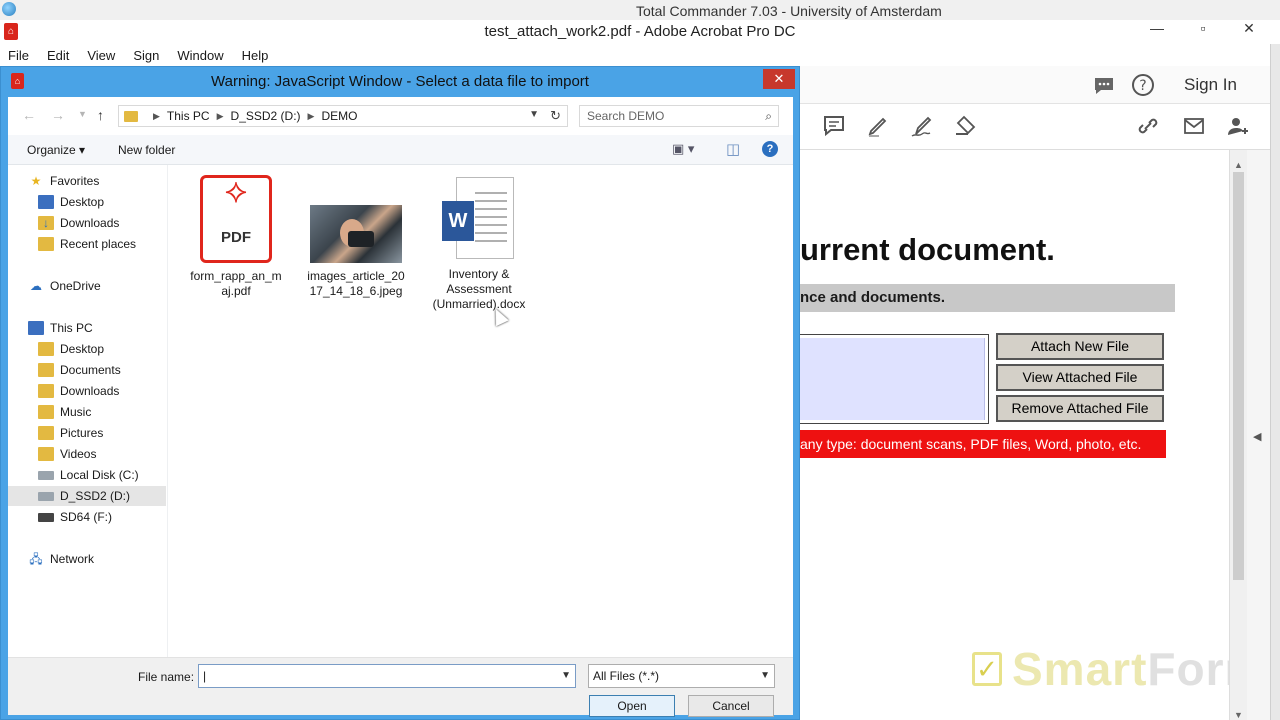 The height and width of the screenshot is (720, 1280). What do you see at coordinates (534, 114) in the screenshot?
I see `address-dropdown-icon: ▼` at bounding box center [534, 114].